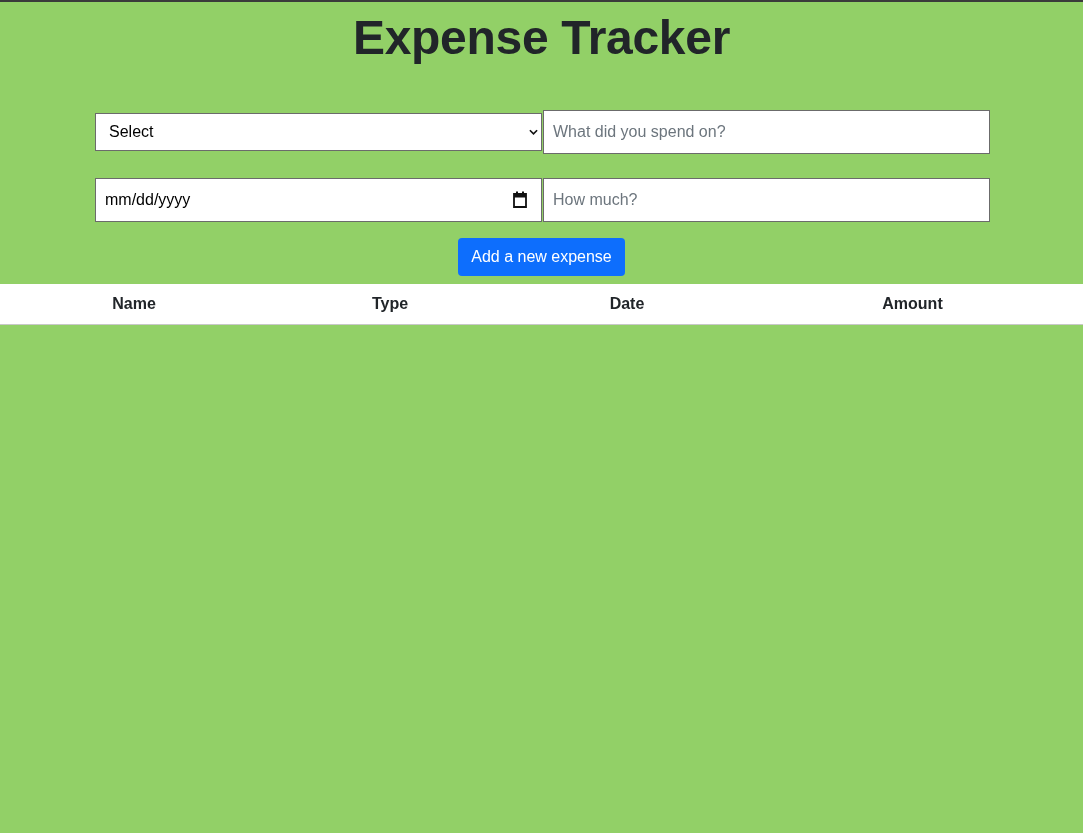 Image resolution: width=1083 pixels, height=833 pixels. I want to click on caret-icon, so click(533, 131).